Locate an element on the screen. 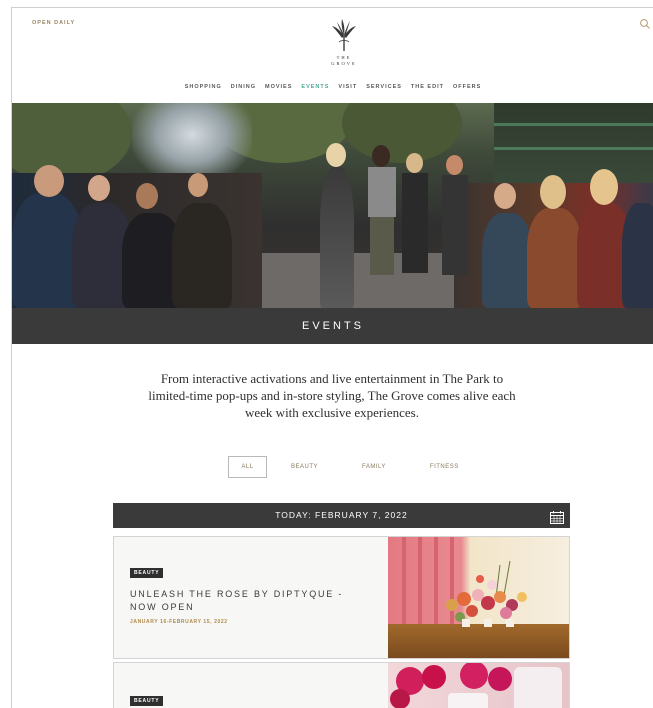 The image size is (653, 708). filter-all: ALL is located at coordinates (247, 467).